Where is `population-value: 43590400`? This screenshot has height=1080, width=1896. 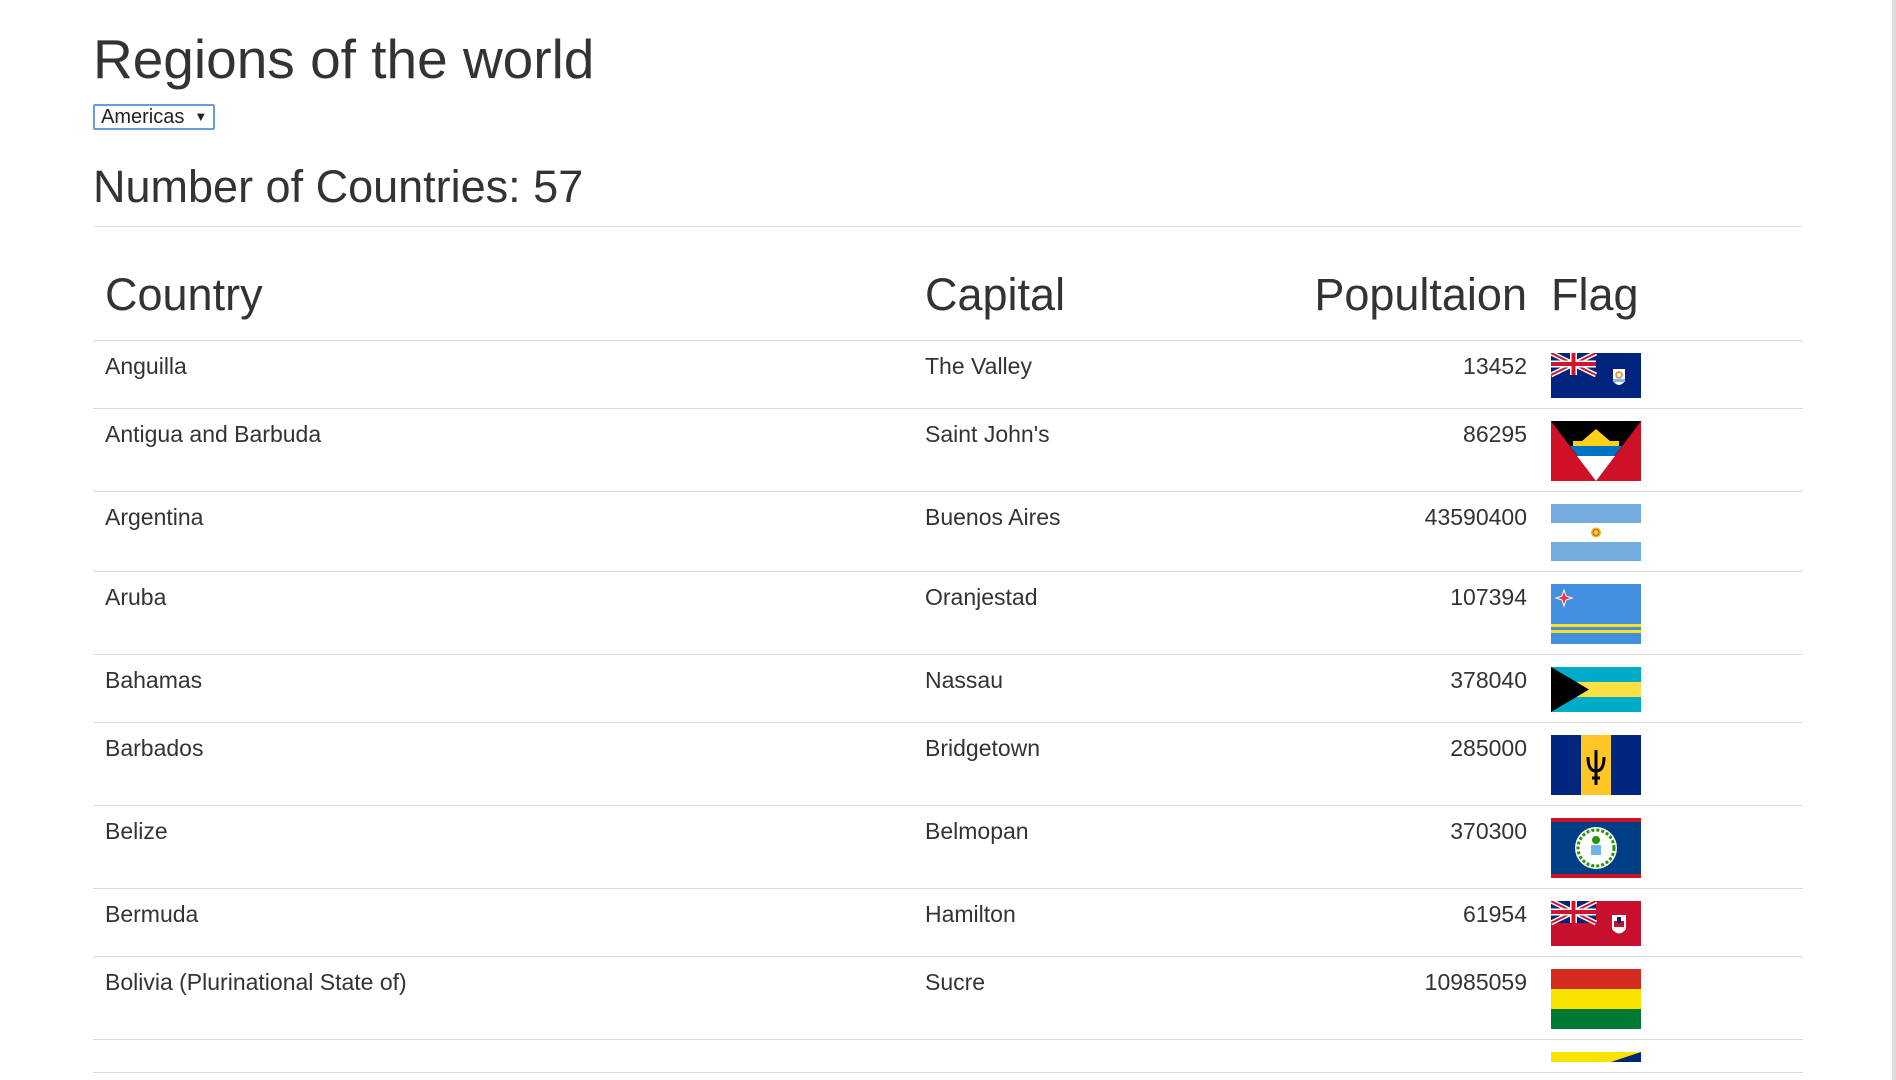 population-value: 43590400 is located at coordinates (1376, 531).